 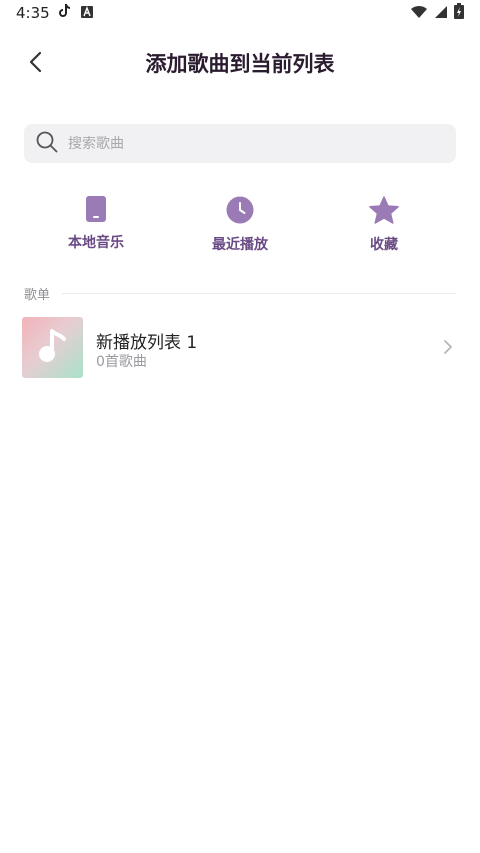 What do you see at coordinates (240, 245) in the screenshot?
I see `recent-play-label: 最近播放` at bounding box center [240, 245].